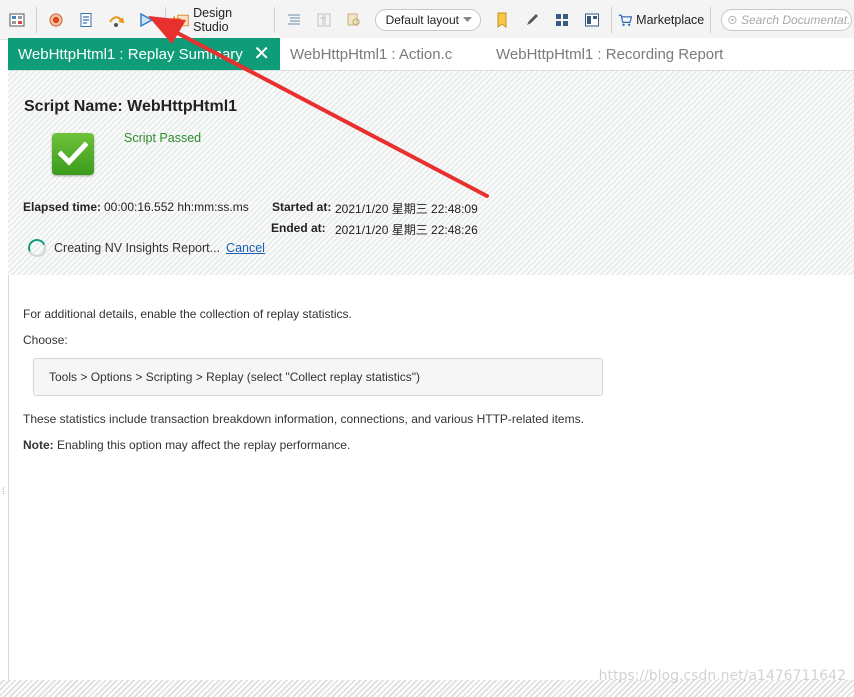  I want to click on pen-icon, so click(532, 20).